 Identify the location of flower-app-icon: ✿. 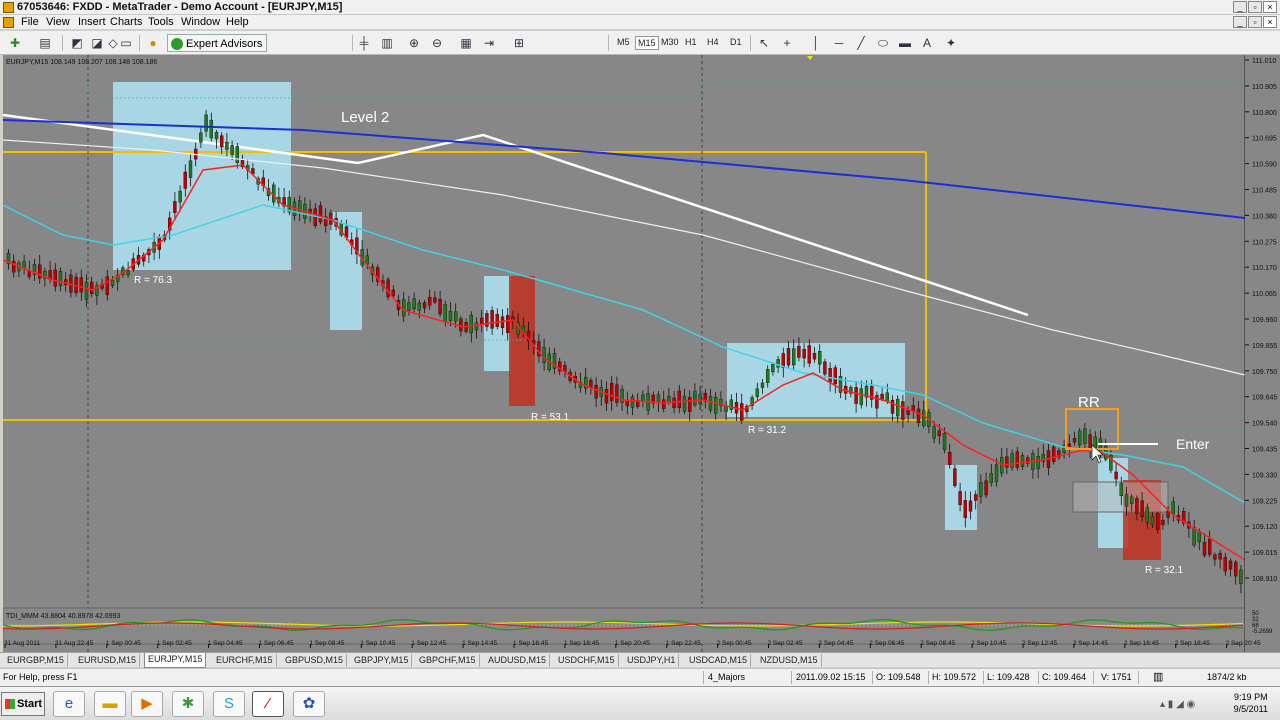
(309, 704).